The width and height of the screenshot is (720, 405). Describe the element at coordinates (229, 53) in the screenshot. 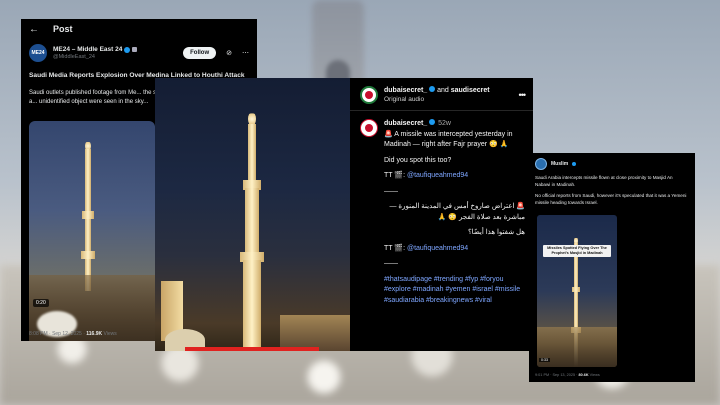

I see `grok-icon: ⊘` at that location.